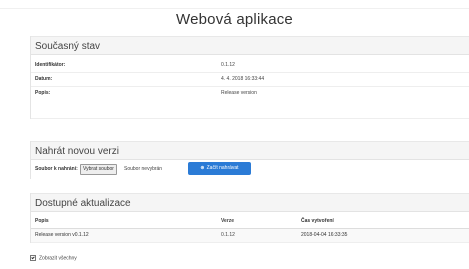 This screenshot has width=469, height=269. Describe the element at coordinates (44, 79) in the screenshot. I see `date-label: Datum:` at that location.